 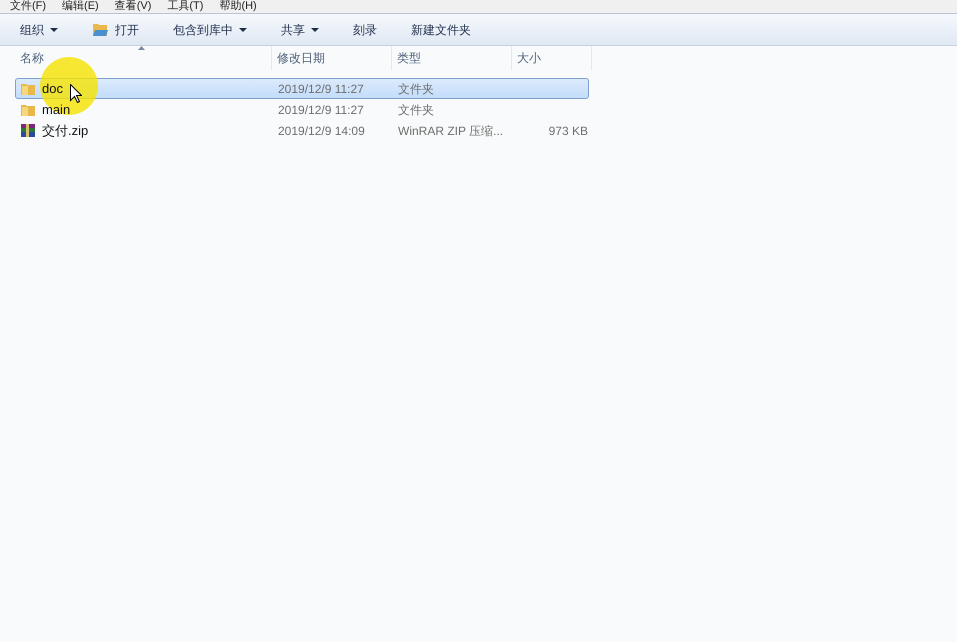 What do you see at coordinates (300, 29) in the screenshot?
I see `toolbar-button: 共享` at bounding box center [300, 29].